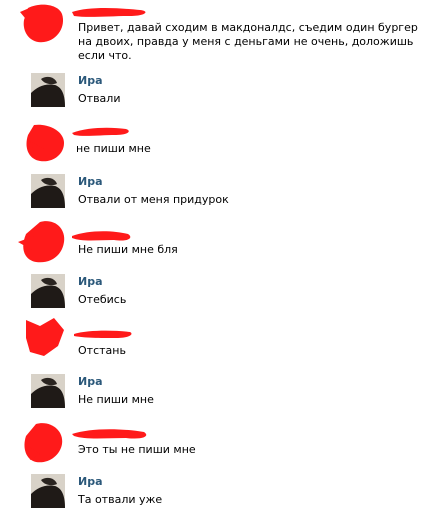 The image size is (434, 522). What do you see at coordinates (102, 350) in the screenshot?
I see `message-text: Отстань` at bounding box center [102, 350].